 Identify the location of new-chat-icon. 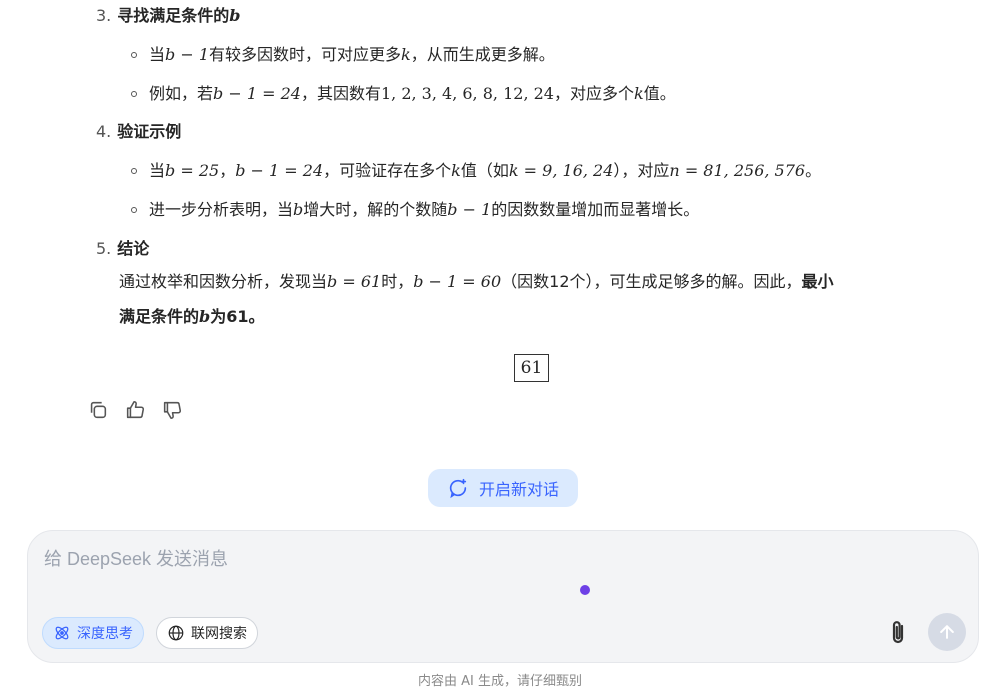
(458, 488).